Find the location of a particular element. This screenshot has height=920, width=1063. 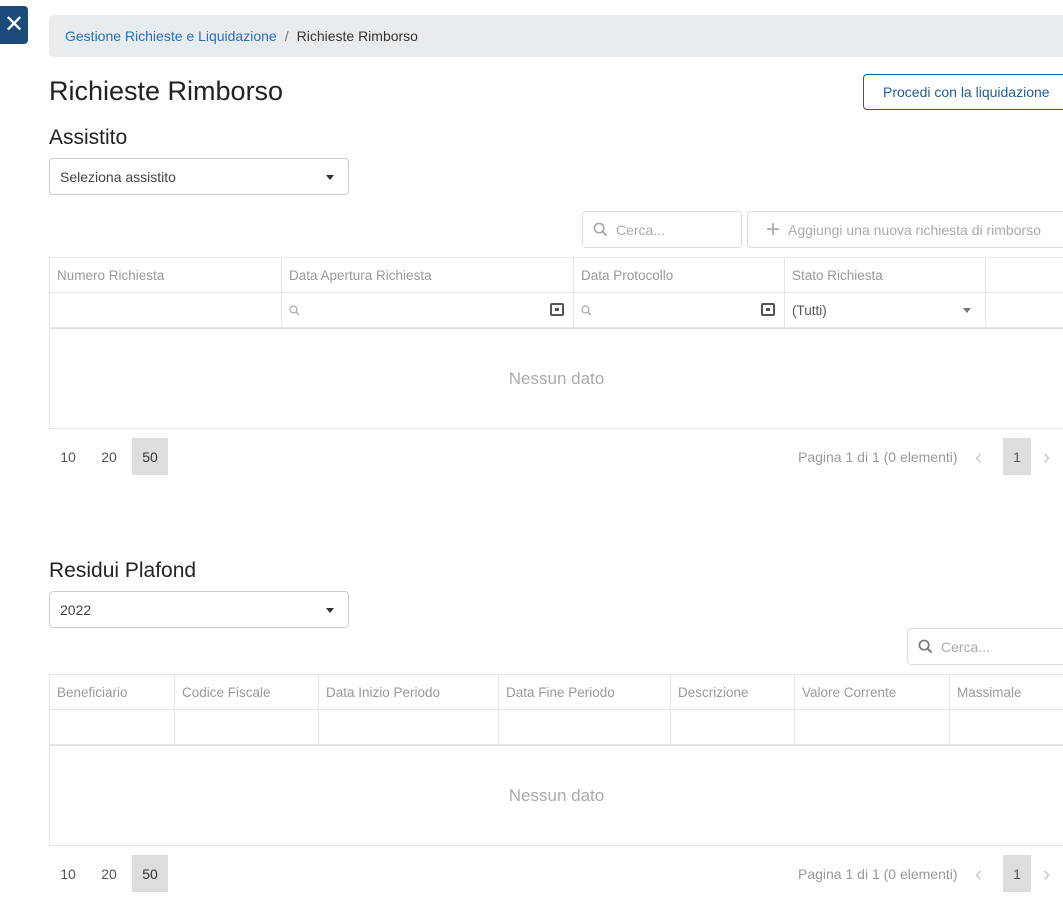

plafond-section-title: Residui Plafond is located at coordinates (123, 570).